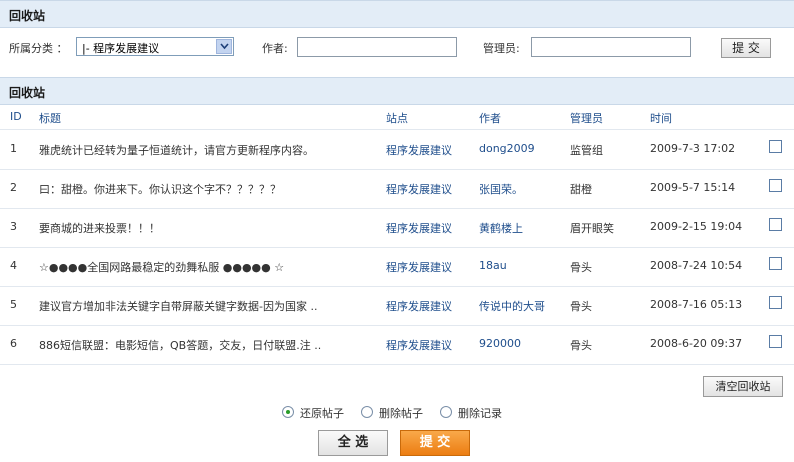 The image size is (794, 462). I want to click on row-admin: 甜橙, so click(581, 189).